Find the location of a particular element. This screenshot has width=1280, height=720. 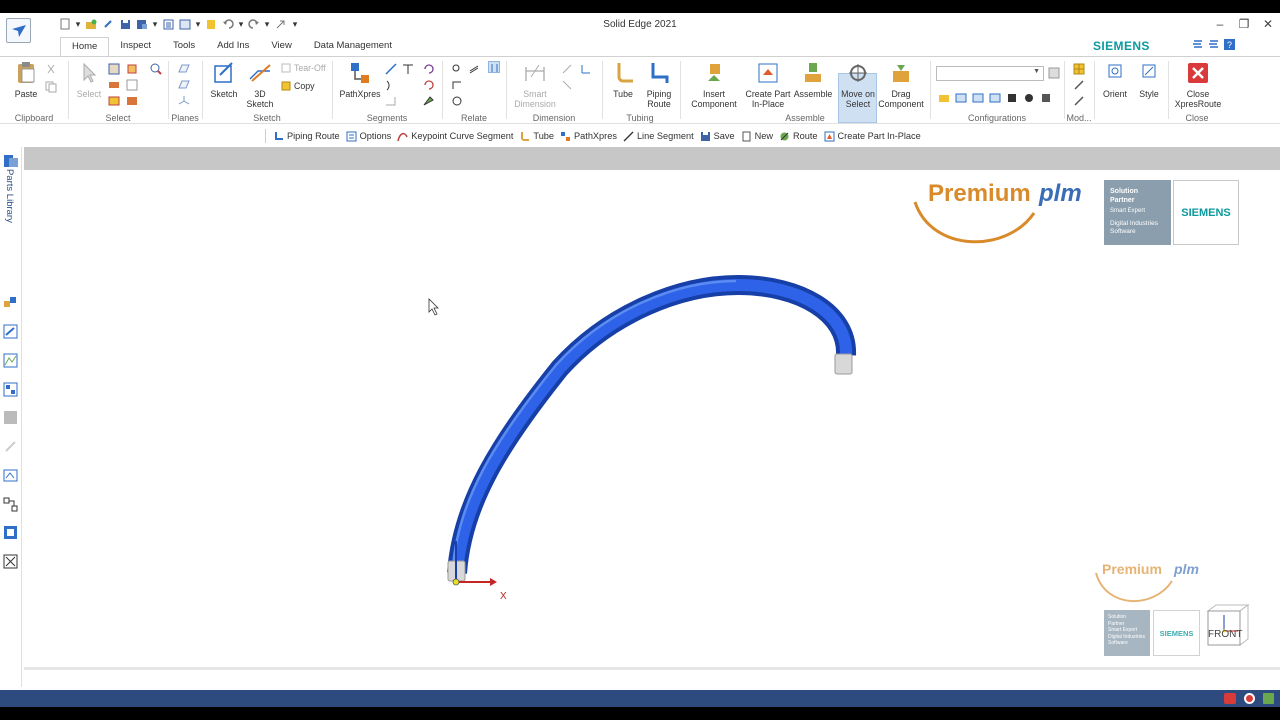

partner-line: Partner is located at coordinates (1122, 200).